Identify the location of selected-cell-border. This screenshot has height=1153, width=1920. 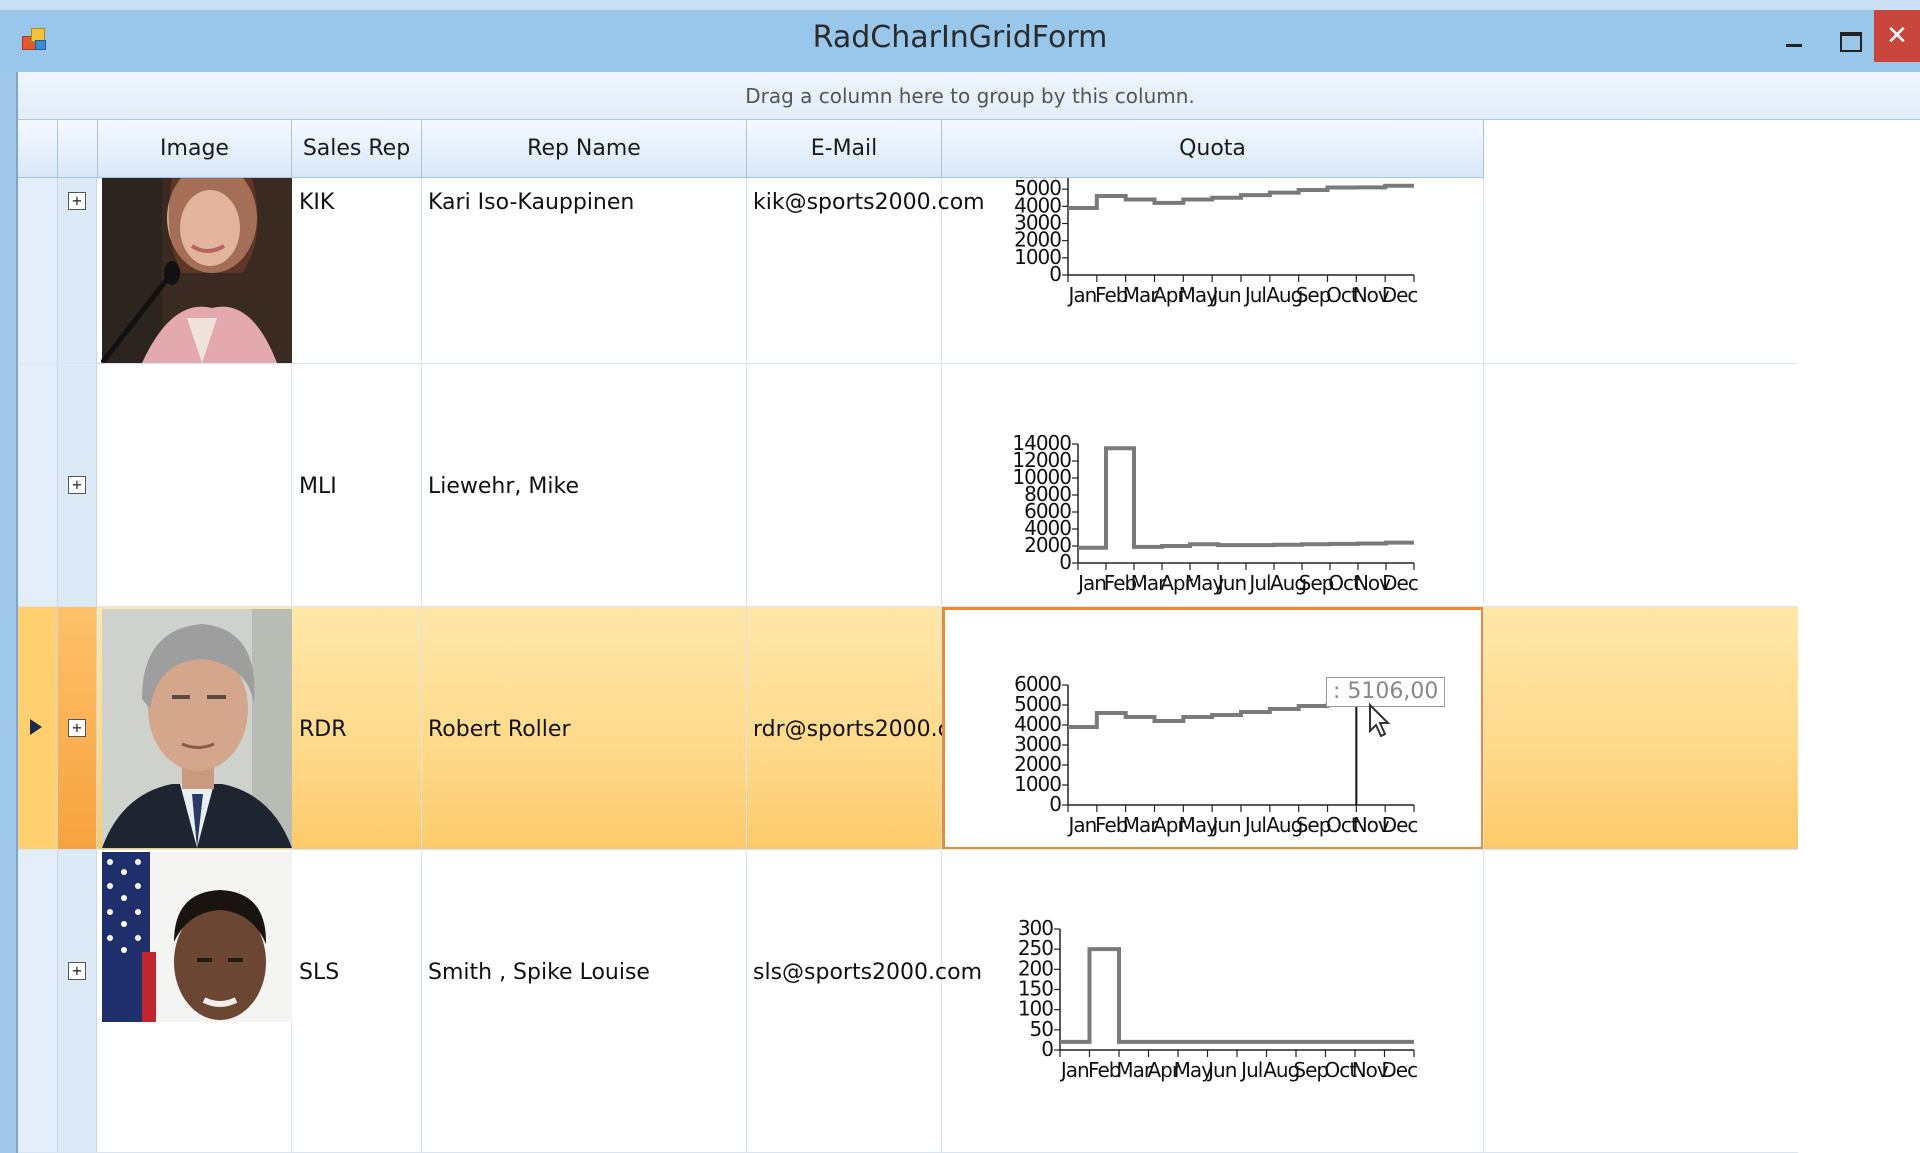
(1212, 728).